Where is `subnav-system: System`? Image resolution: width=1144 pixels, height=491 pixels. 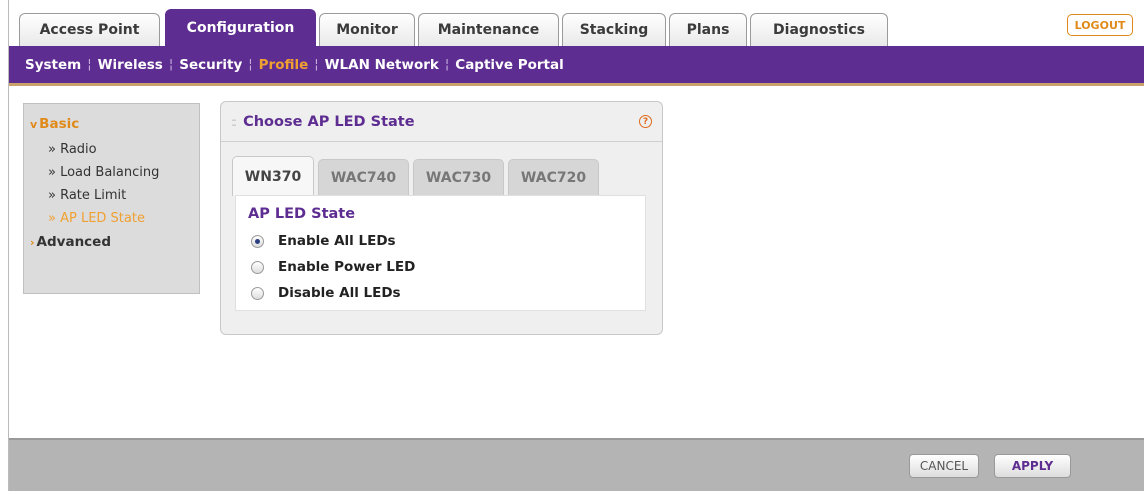
subnav-system: System is located at coordinates (53, 65).